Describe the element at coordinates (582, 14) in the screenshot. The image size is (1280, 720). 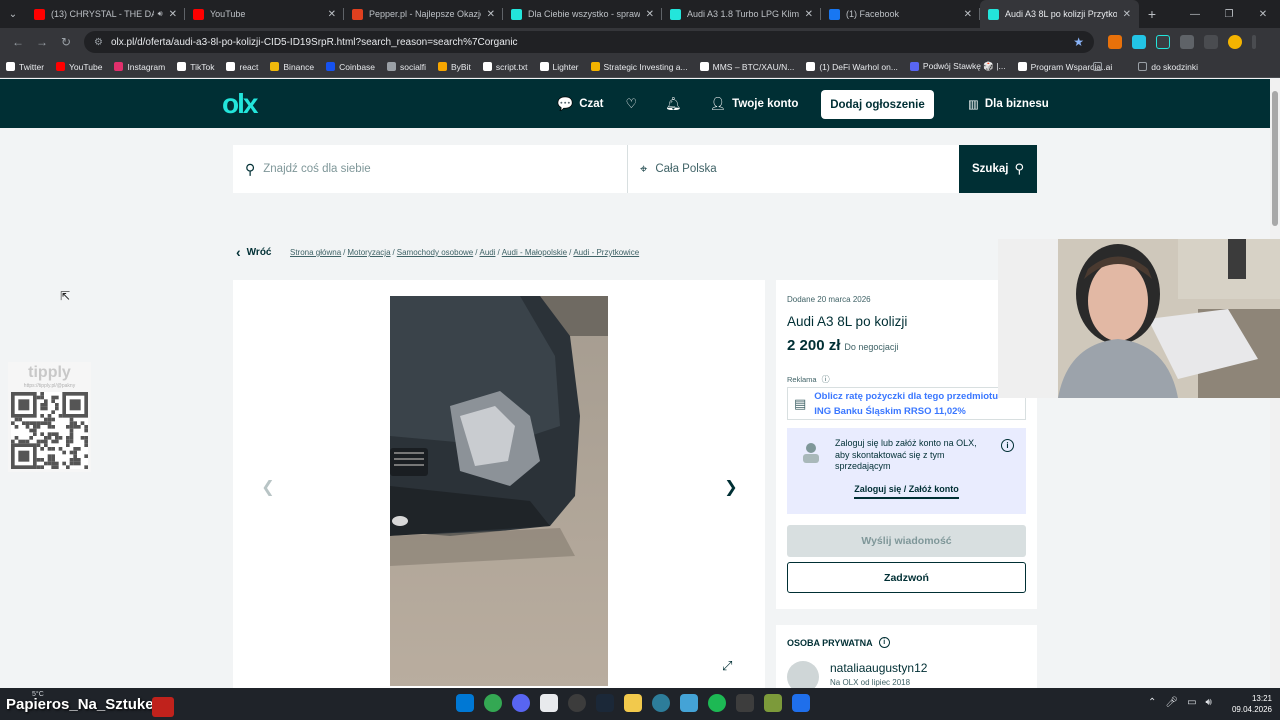
I see `browser-tab: Dla Ciebie wszystko - sprawdź ✕` at that location.